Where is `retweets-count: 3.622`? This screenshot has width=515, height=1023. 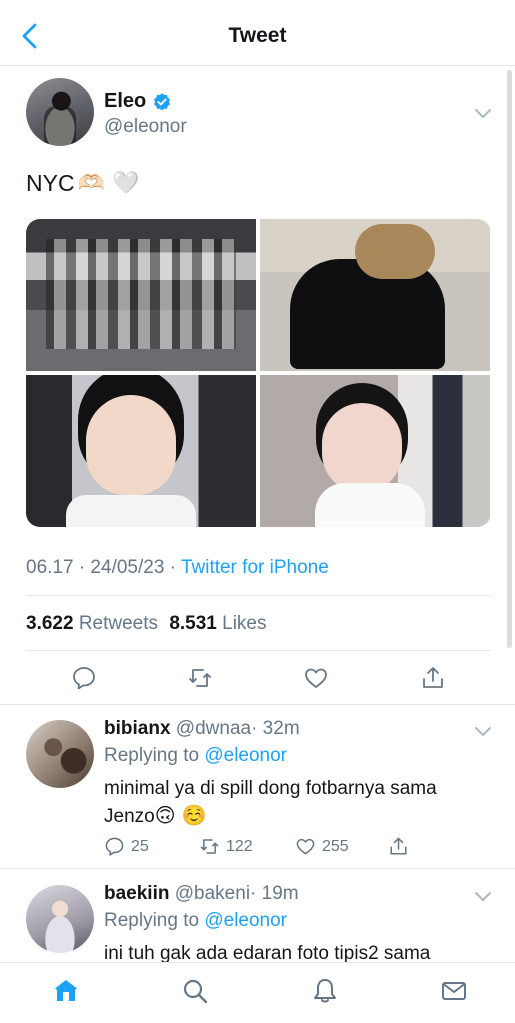 retweets-count: 3.622 is located at coordinates (50, 623).